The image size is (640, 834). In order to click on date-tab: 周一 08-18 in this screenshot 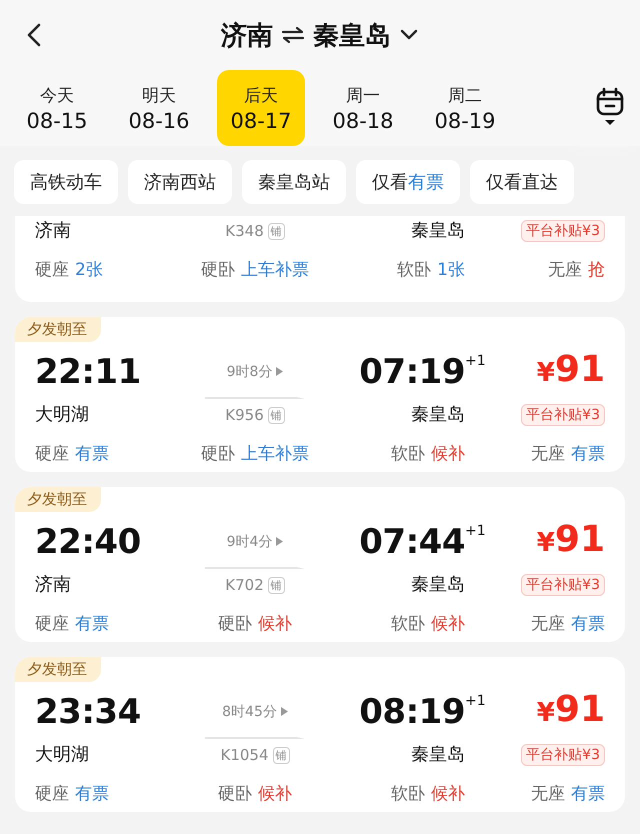, I will do `click(363, 108)`.